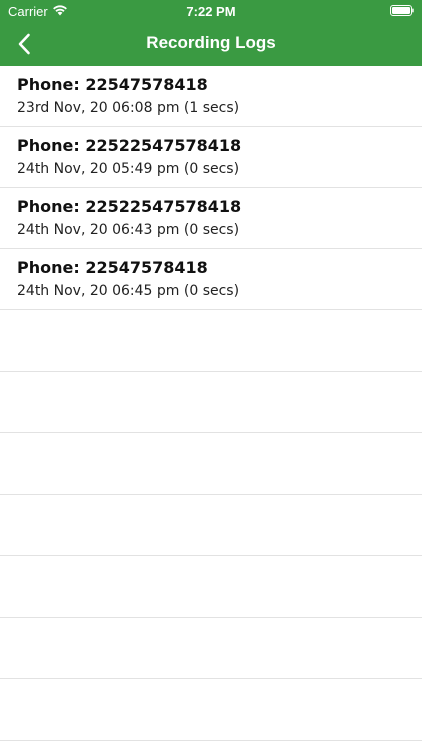  I want to click on app-header: Carrier 7:22 PM Recording Logs, so click(211, 33).